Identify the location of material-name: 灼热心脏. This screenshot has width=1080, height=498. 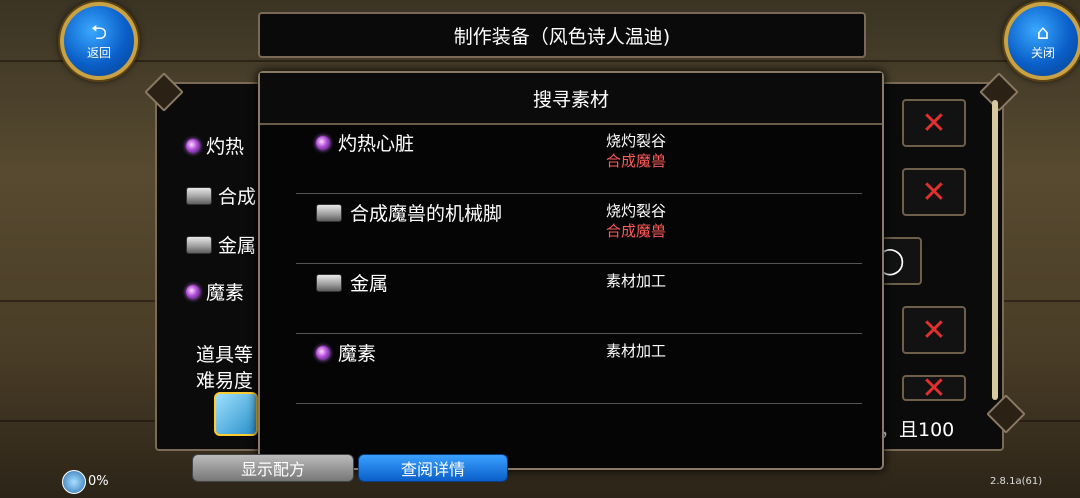
(365, 142).